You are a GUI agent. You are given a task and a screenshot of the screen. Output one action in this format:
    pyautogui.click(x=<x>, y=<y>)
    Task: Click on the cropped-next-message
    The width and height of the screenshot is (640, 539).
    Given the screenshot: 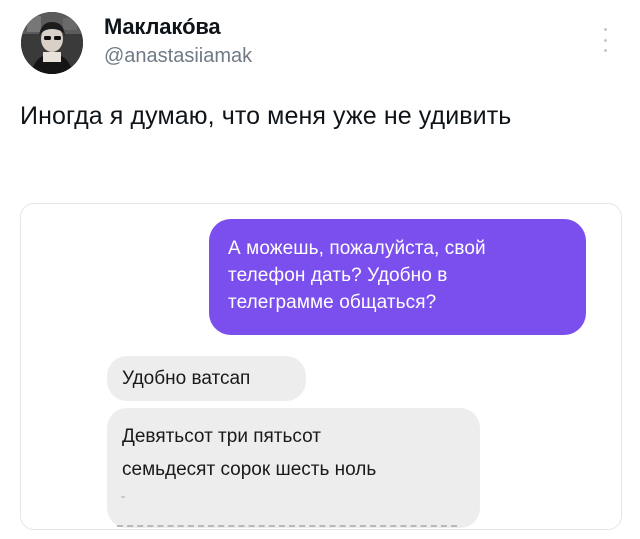 What is the action you would take?
    pyautogui.click(x=287, y=526)
    